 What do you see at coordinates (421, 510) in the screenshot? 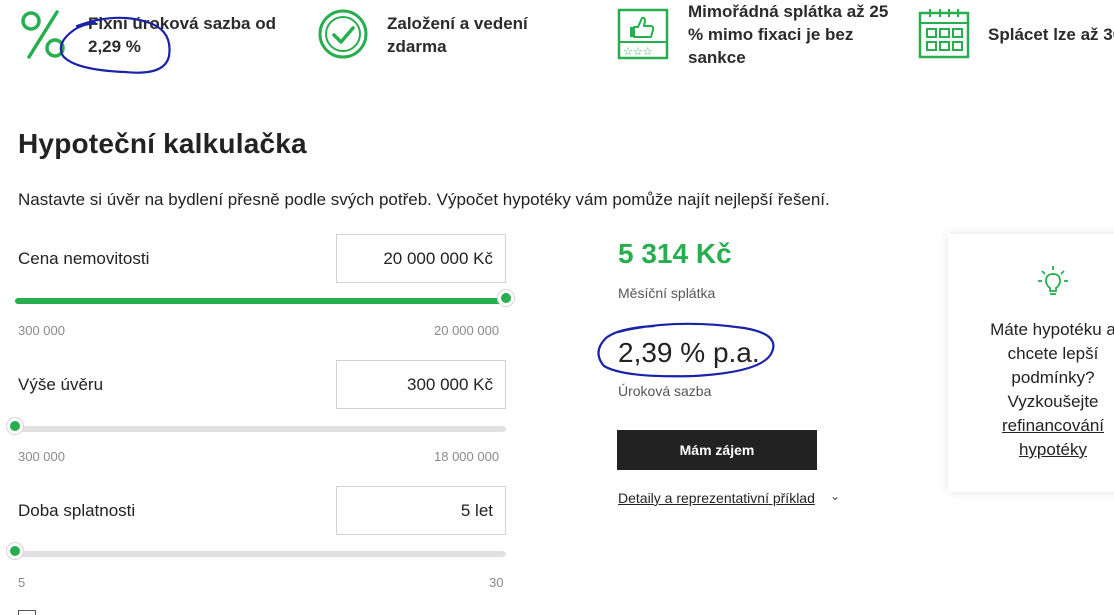
I see `loan-term-input` at bounding box center [421, 510].